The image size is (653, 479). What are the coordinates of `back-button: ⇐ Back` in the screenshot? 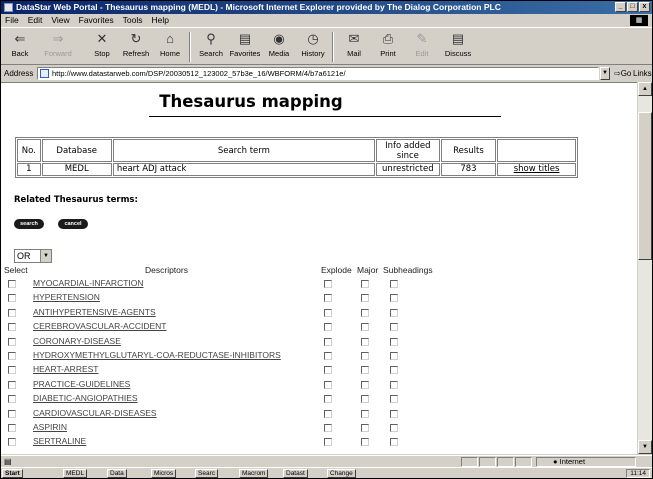 It's located at (20, 44).